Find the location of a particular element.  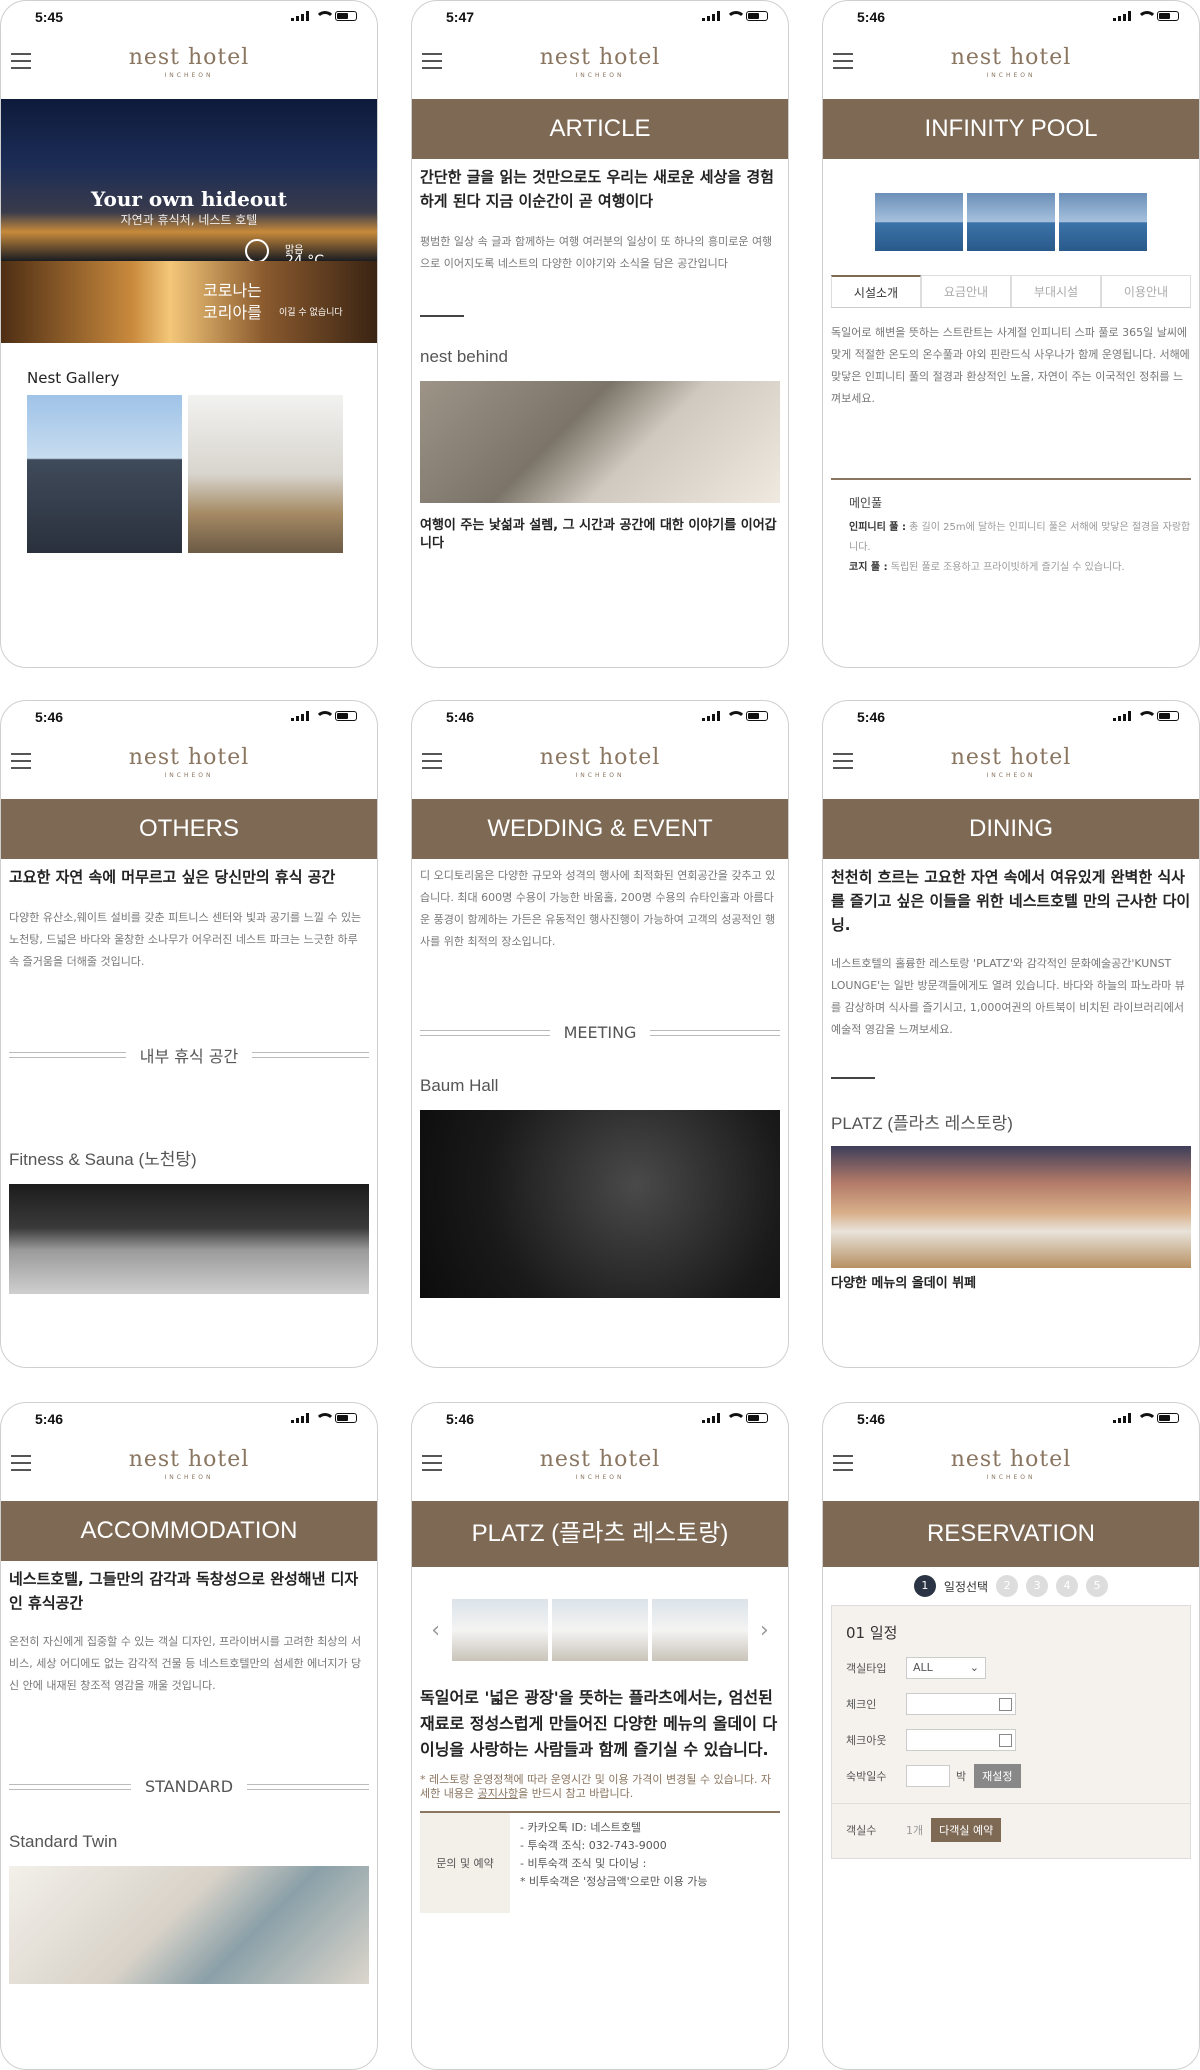

form-section-title: 01 일정 is located at coordinates (872, 1633).